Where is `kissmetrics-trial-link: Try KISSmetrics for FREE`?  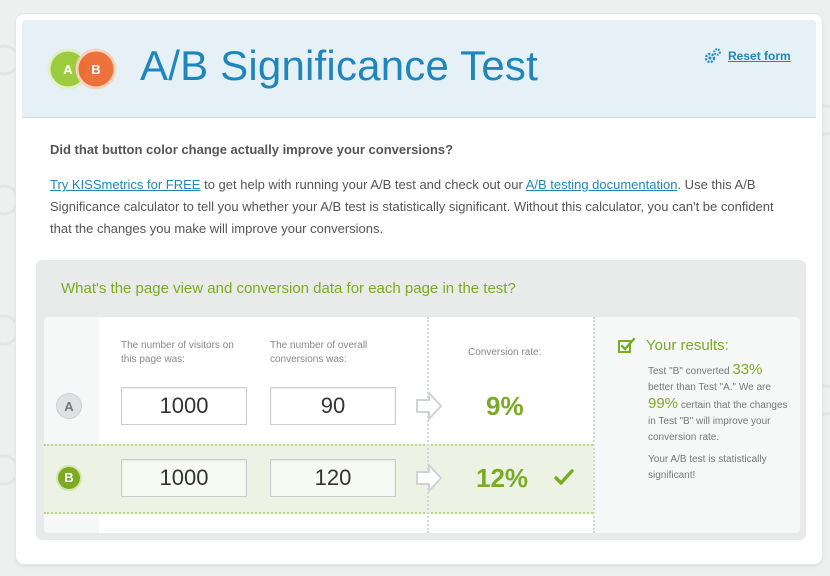
kissmetrics-trial-link: Try KISSmetrics for FREE is located at coordinates (125, 184).